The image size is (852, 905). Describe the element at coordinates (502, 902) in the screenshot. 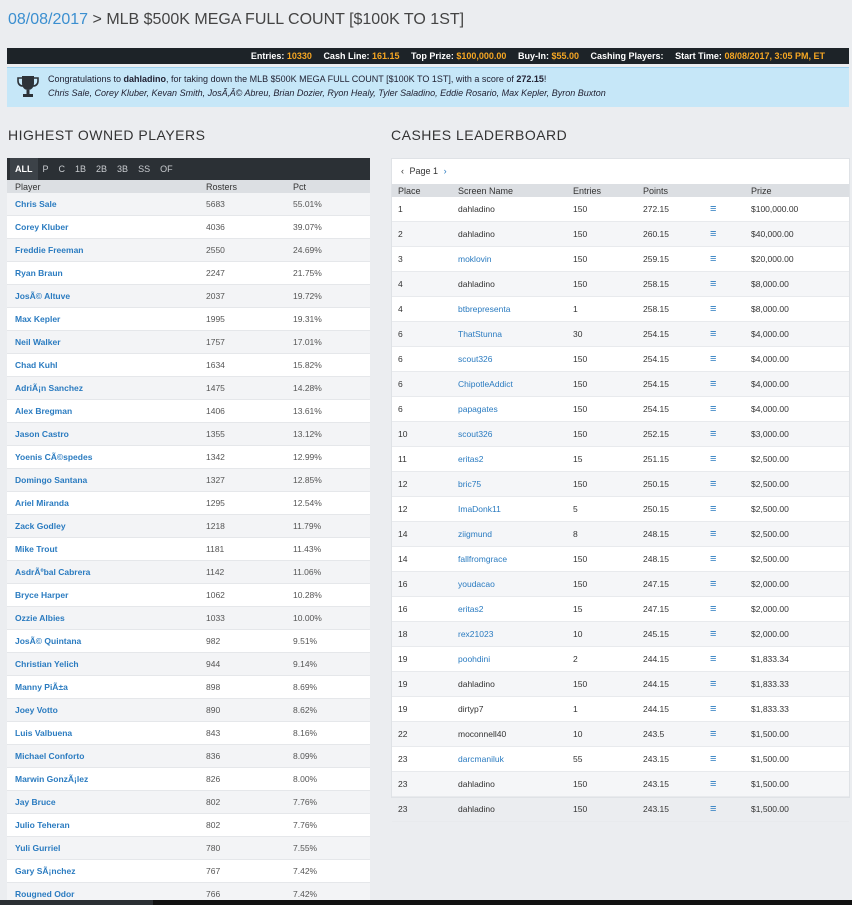

I see `scrollbar-thumb` at that location.